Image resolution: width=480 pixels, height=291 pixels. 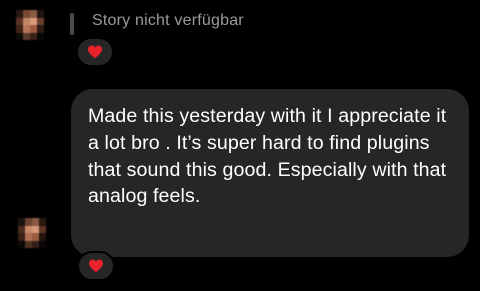 I want to click on story-reply-indicator, so click(x=72, y=24).